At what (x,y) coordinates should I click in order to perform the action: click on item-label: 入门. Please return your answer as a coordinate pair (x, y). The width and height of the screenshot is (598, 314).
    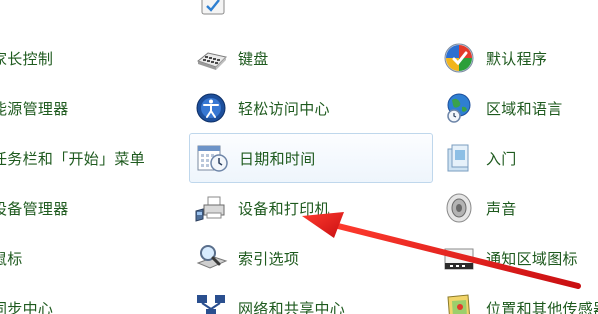
    Looking at the image, I should click on (501, 158).